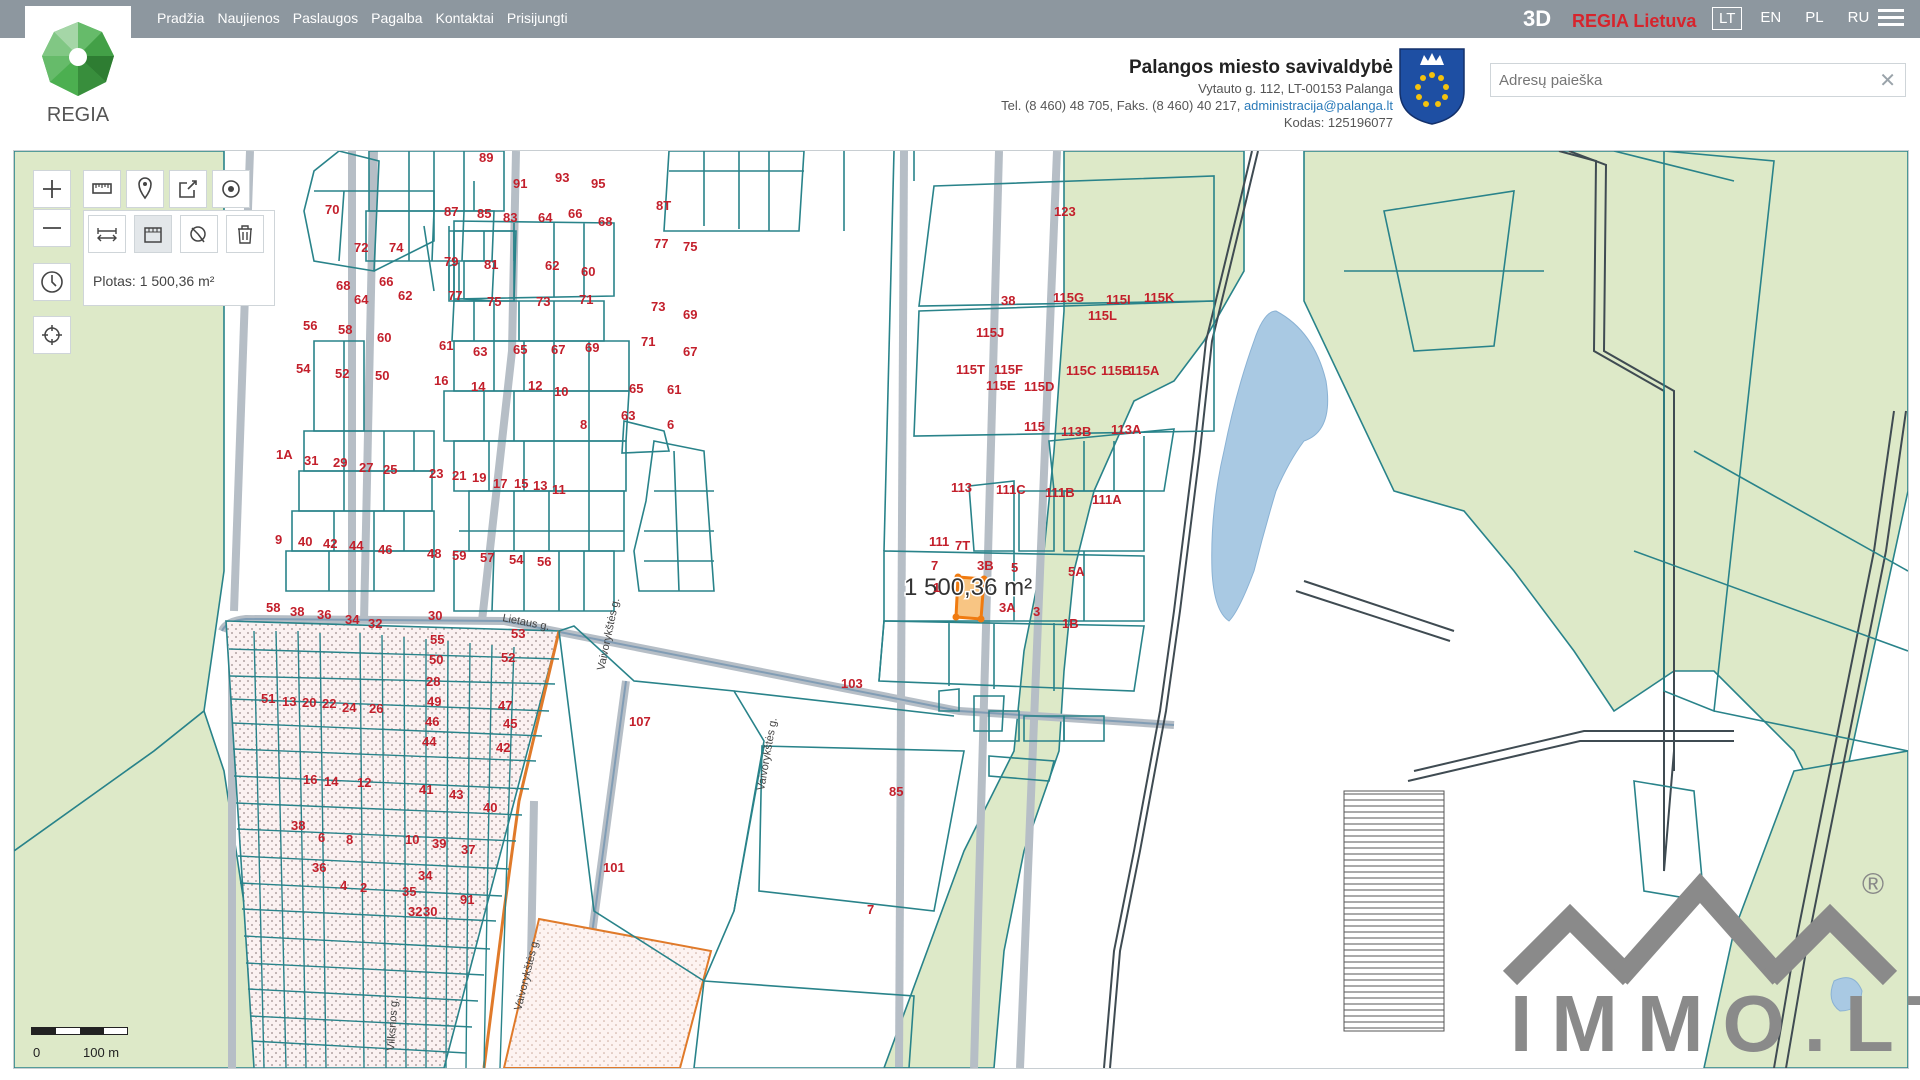 This screenshot has width=1920, height=1080. Describe the element at coordinates (180, 18) in the screenshot. I see `nav-item-pradzia: Pradžia` at that location.